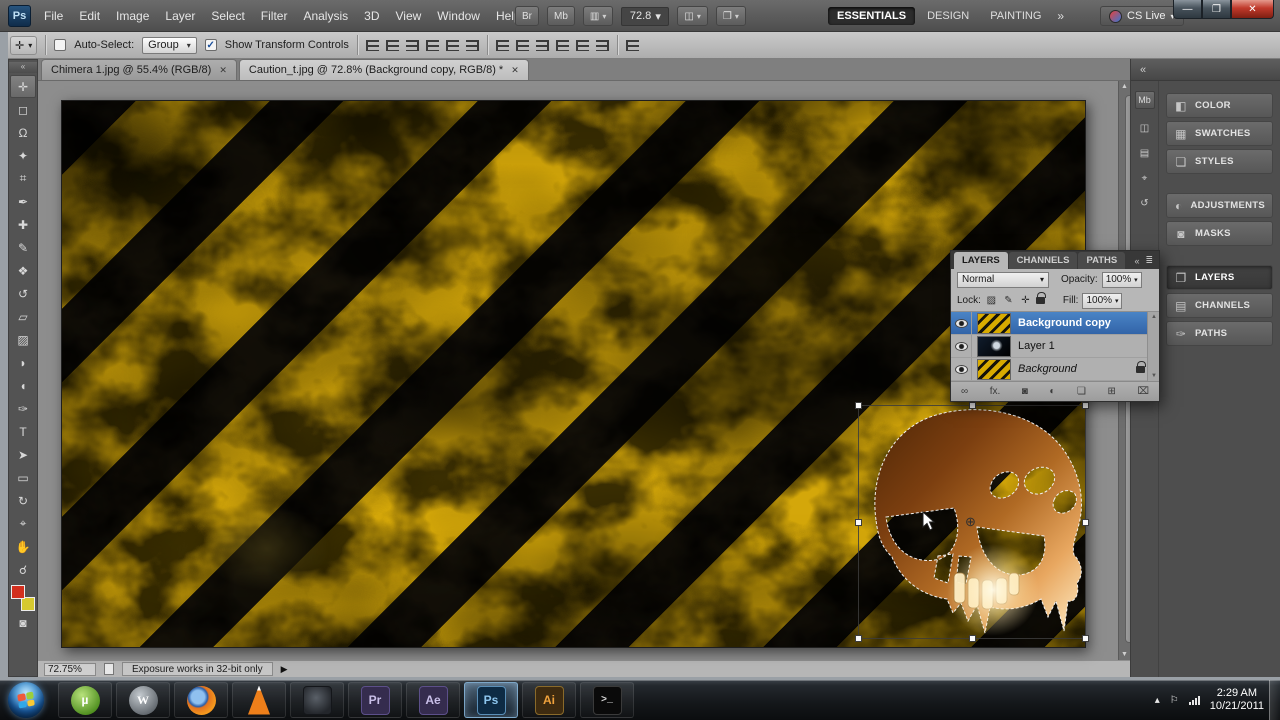  I want to click on show-desktop-button, so click(1274, 700).